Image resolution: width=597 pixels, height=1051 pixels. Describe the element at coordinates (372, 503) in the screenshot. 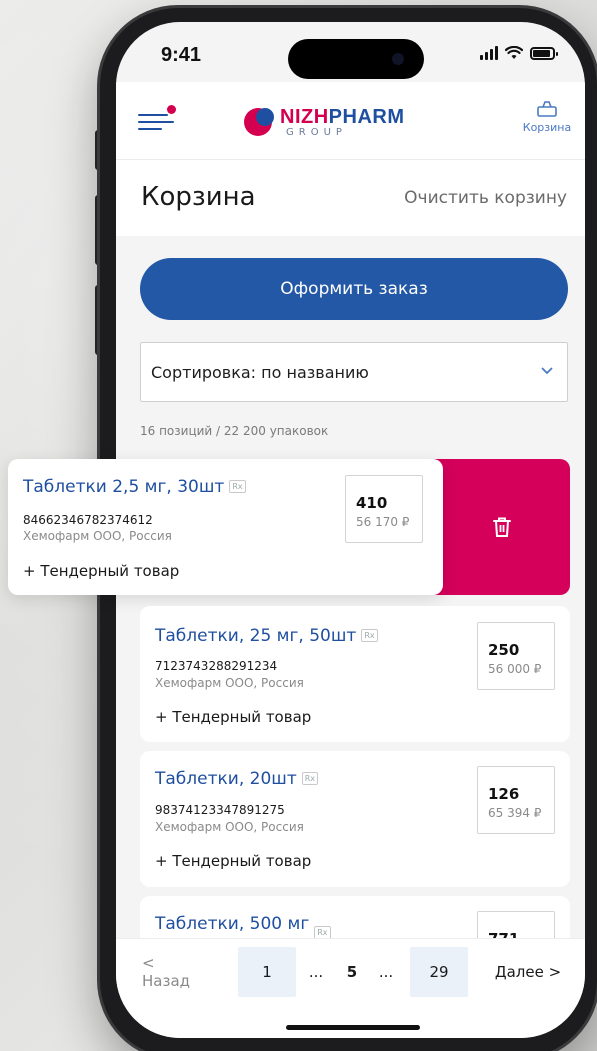

I see `item-quantity: 410` at that location.